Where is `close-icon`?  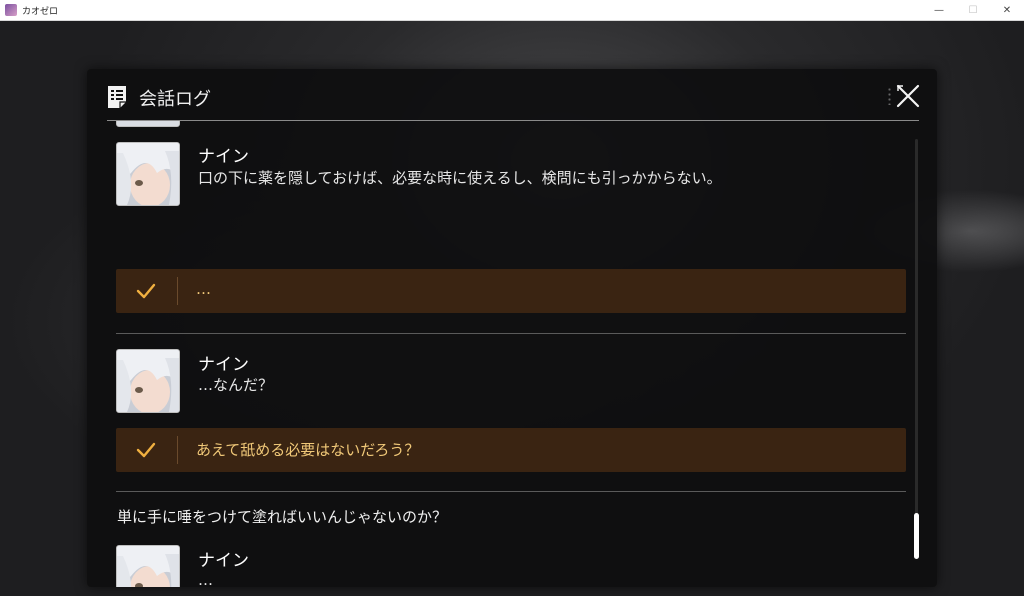 close-icon is located at coordinates (908, 96).